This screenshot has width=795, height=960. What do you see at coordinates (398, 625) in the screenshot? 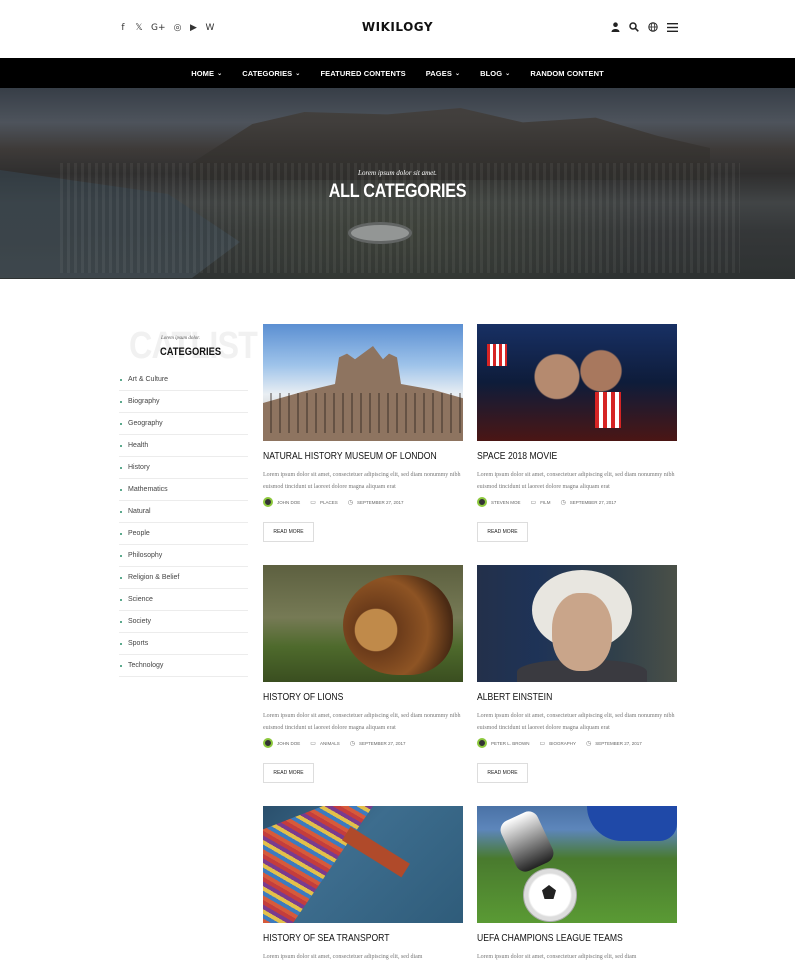
I see `lion-shape` at bounding box center [398, 625].